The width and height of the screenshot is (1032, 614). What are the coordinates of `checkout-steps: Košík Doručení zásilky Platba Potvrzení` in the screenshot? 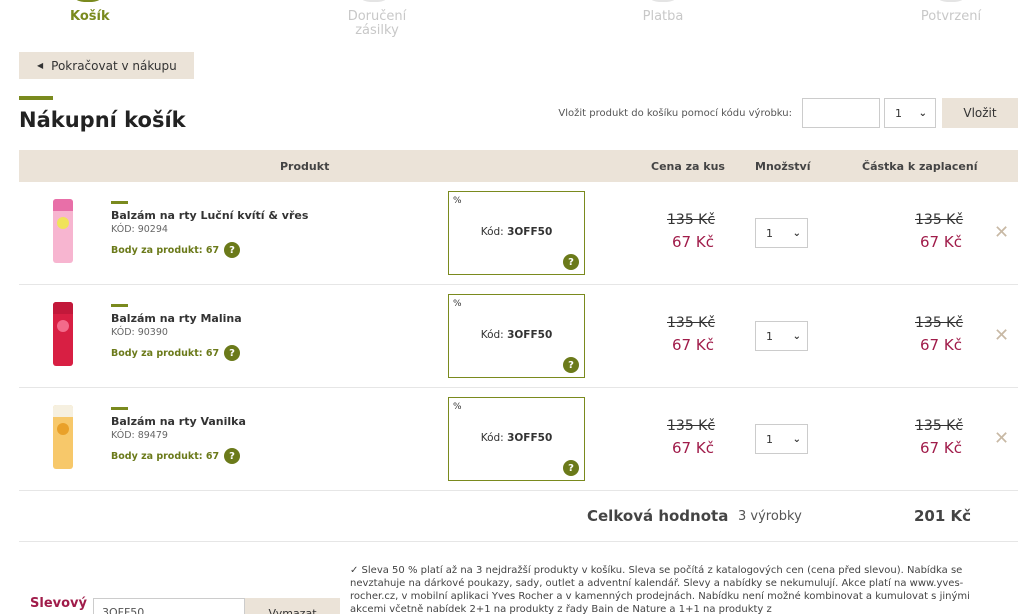 It's located at (516, 22).